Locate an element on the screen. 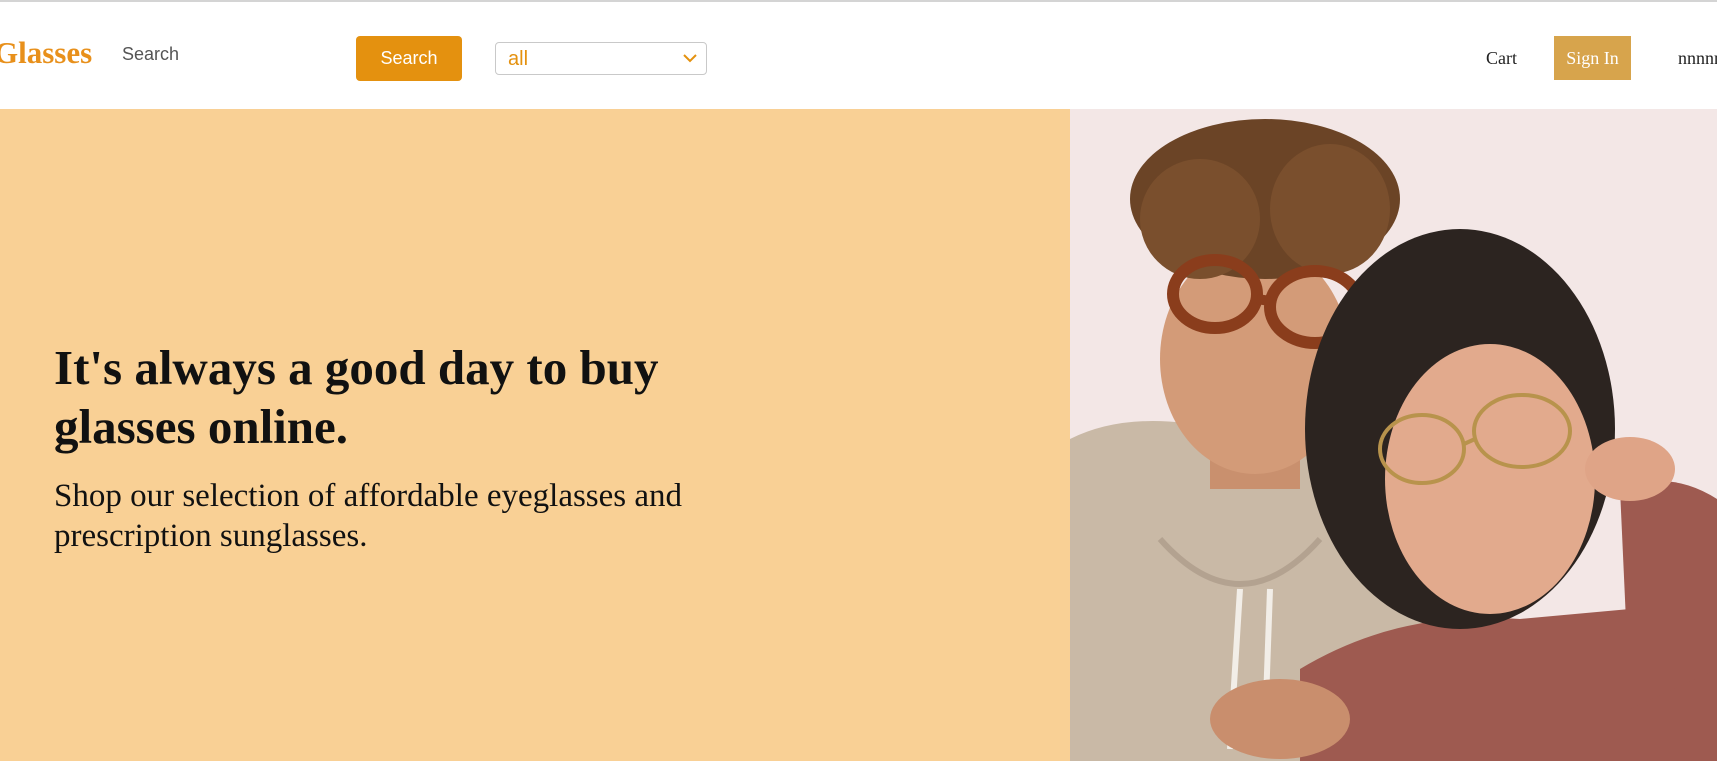 Image resolution: width=1717 pixels, height=761 pixels. navbar: Glasses Search all Cart Sign In nnnnn is located at coordinates (858, 55).